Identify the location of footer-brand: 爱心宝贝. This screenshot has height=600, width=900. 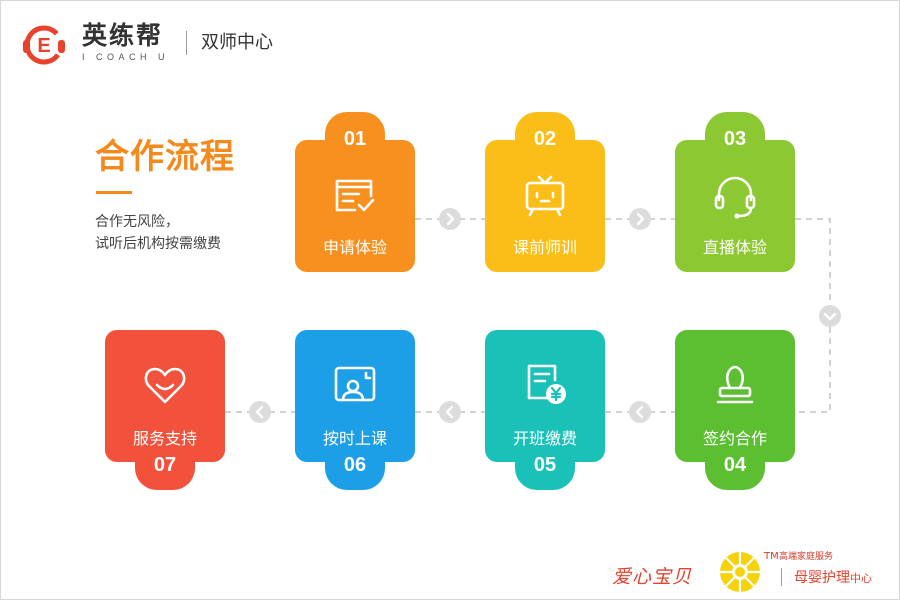
(652, 577).